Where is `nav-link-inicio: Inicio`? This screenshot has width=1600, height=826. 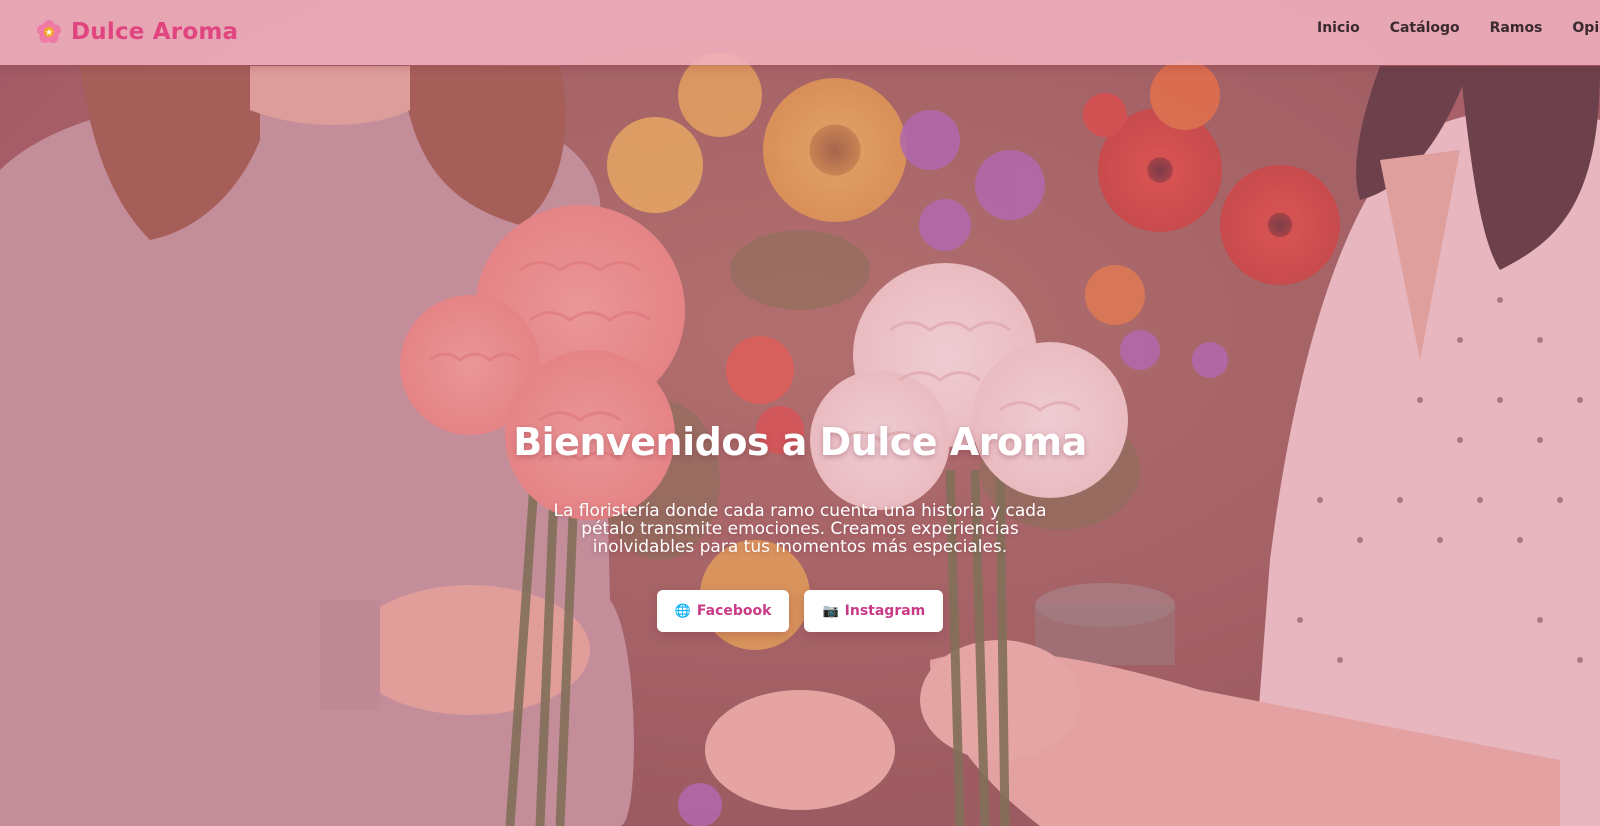
nav-link-inicio: Inicio is located at coordinates (1338, 28).